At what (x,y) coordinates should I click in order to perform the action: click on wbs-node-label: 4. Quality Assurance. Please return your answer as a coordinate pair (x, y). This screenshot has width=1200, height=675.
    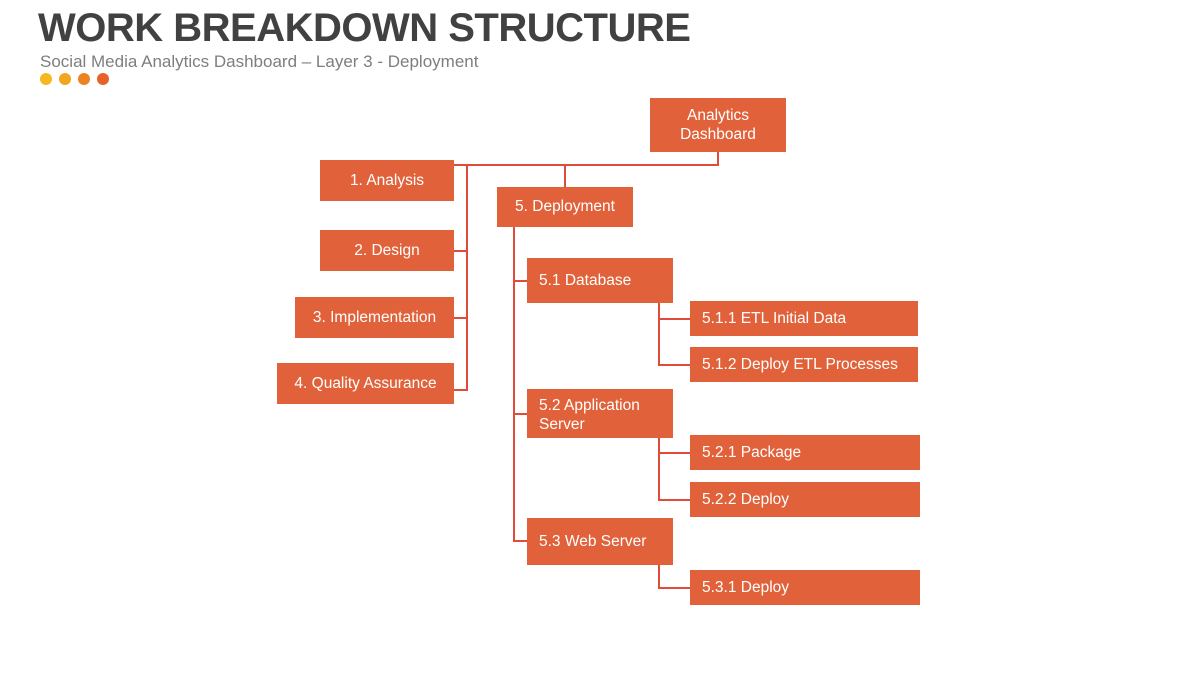
    Looking at the image, I should click on (365, 383).